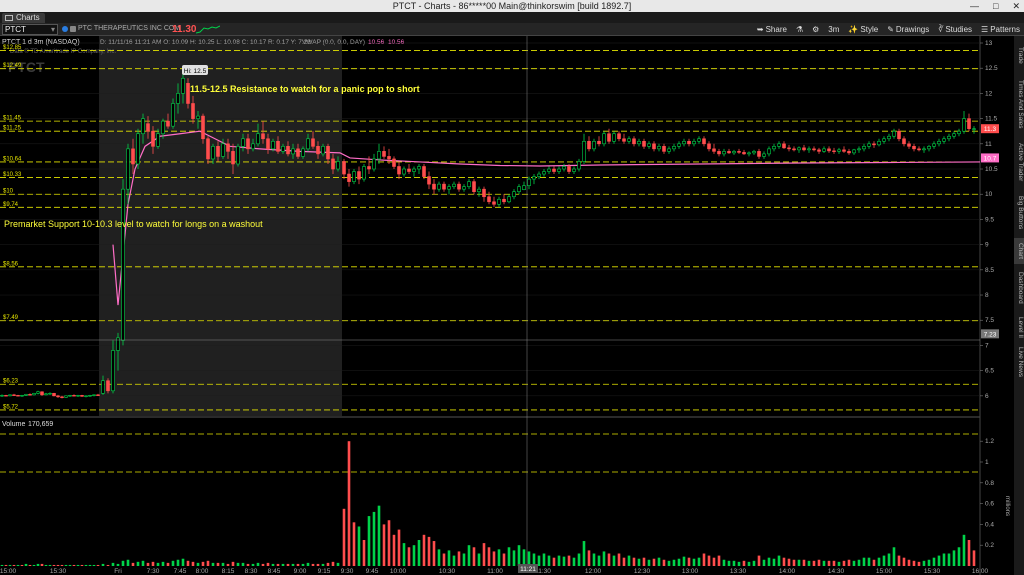  I want to click on vwap-value-2: 10.56, so click(396, 42).